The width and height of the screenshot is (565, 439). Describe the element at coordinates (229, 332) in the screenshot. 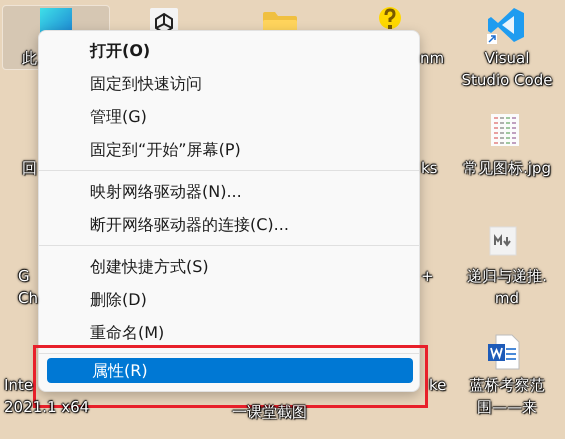

I see `menu-item: 重命名(M)` at that location.